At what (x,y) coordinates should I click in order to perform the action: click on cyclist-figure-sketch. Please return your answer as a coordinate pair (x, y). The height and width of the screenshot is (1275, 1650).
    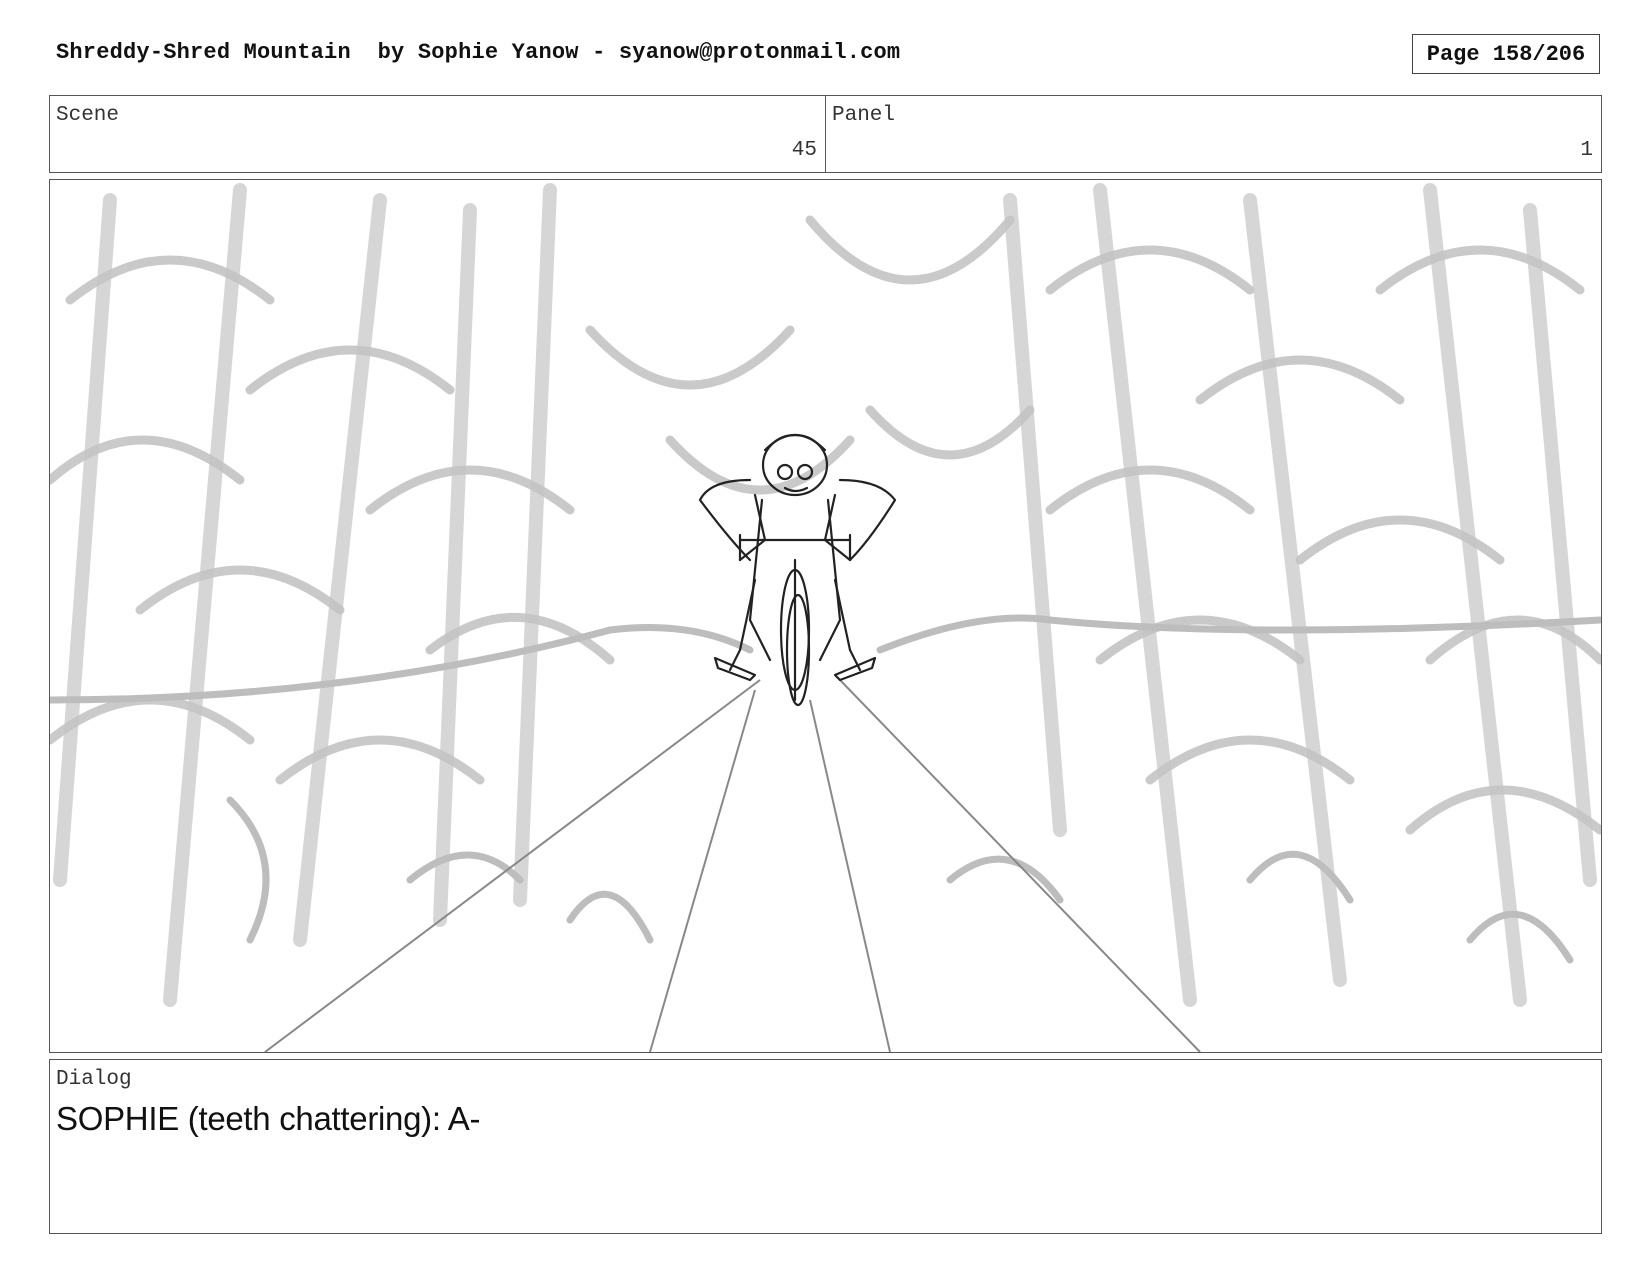
    Looking at the image, I should click on (797, 570).